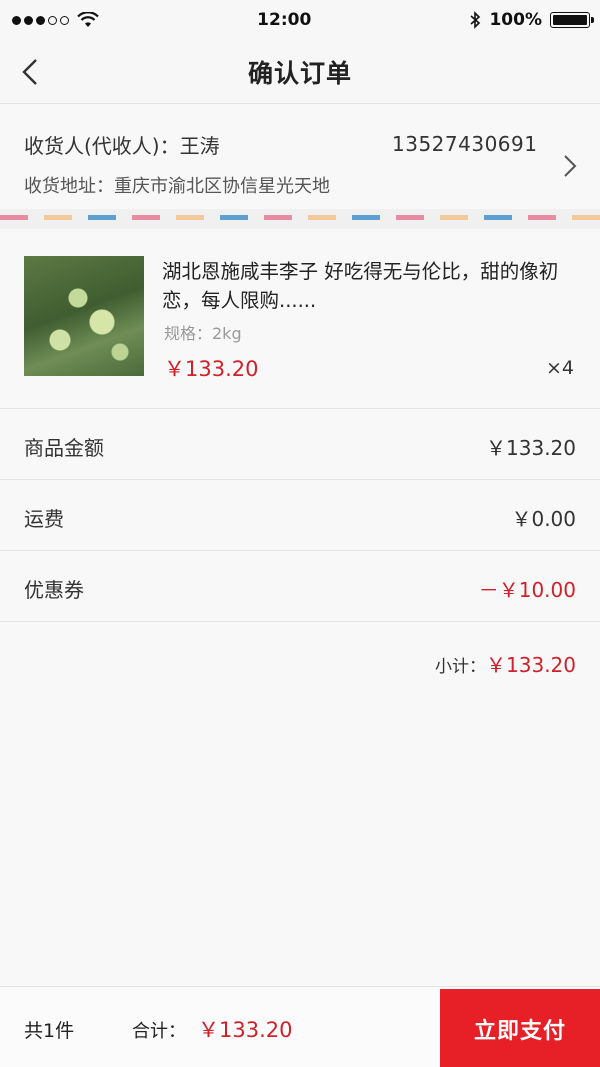 The image size is (600, 1067). Describe the element at coordinates (84, 316) in the screenshot. I see `product-image` at that location.